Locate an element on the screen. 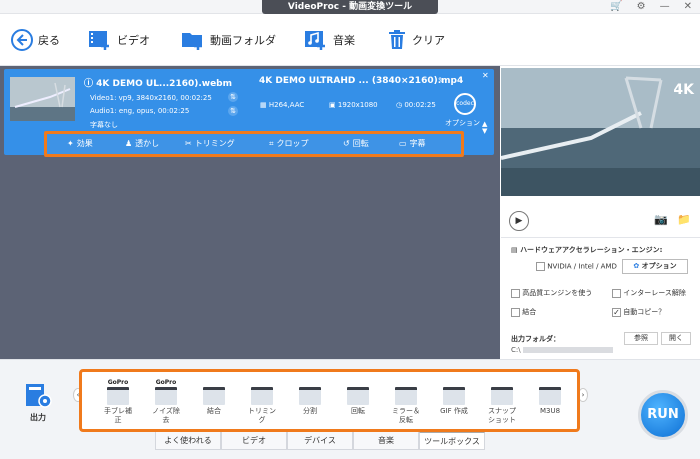 The image size is (700, 459). gpu-checkbox-row: NVIDIA / Intel / AMD is located at coordinates (576, 266).